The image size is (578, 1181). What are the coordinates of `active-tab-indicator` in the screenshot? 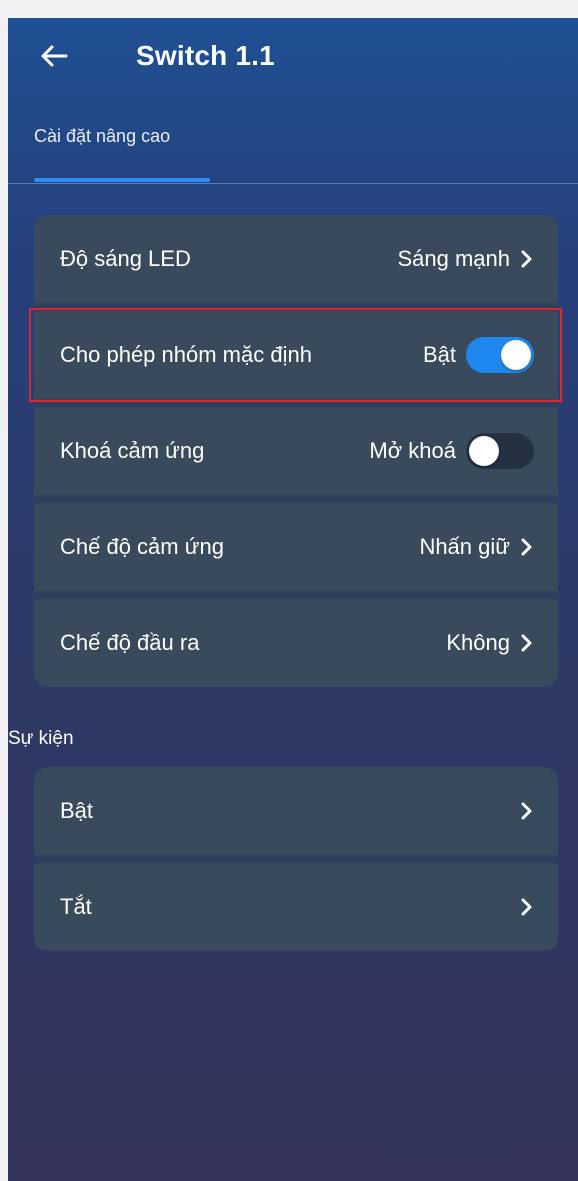 It's located at (122, 180).